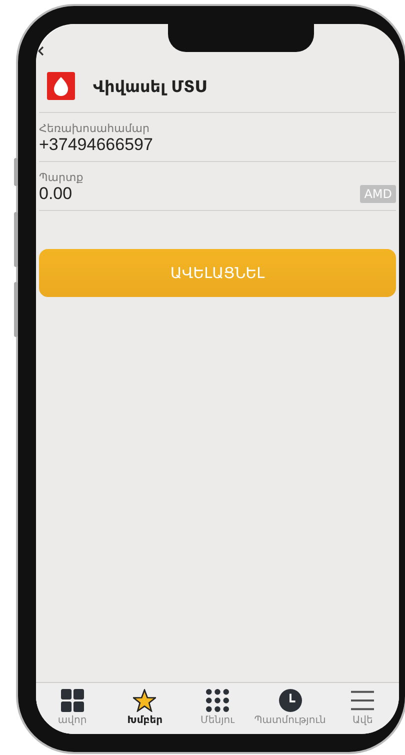 The width and height of the screenshot is (405, 755). What do you see at coordinates (378, 194) in the screenshot?
I see `currency-badge: AMD` at bounding box center [378, 194].